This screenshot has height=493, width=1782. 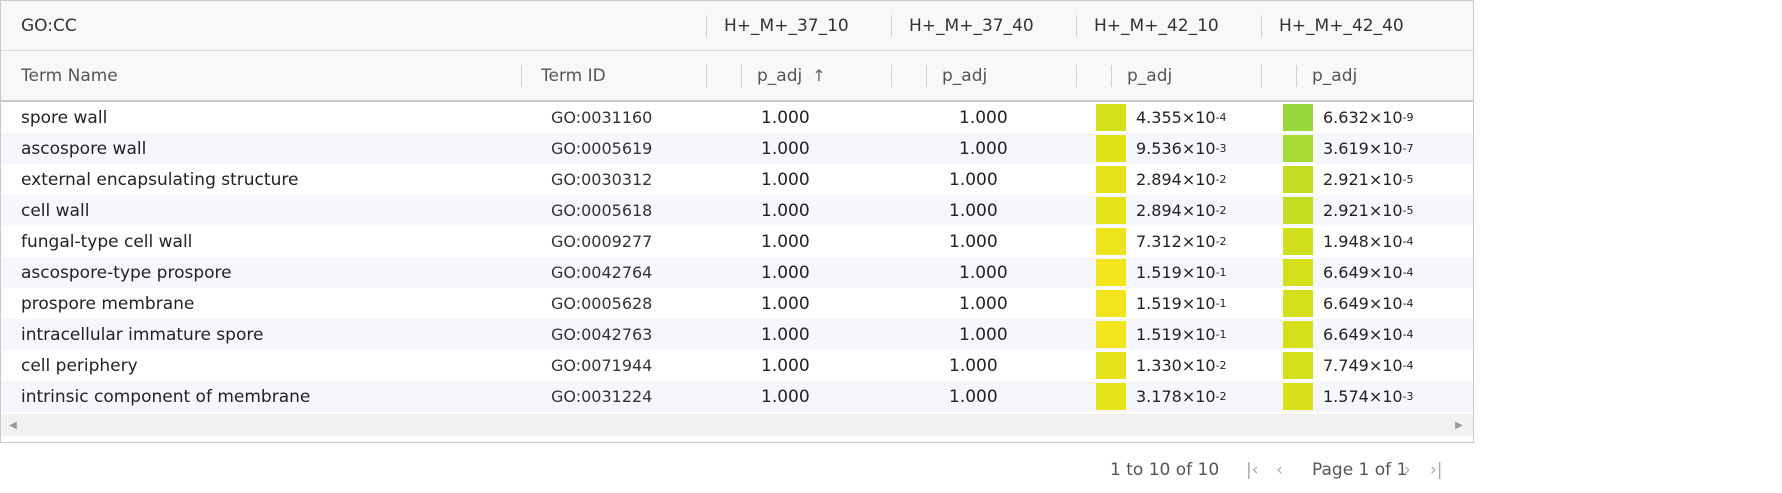 What do you see at coordinates (1149, 75) in the screenshot?
I see `p-adj-header-3: p_adj` at bounding box center [1149, 75].